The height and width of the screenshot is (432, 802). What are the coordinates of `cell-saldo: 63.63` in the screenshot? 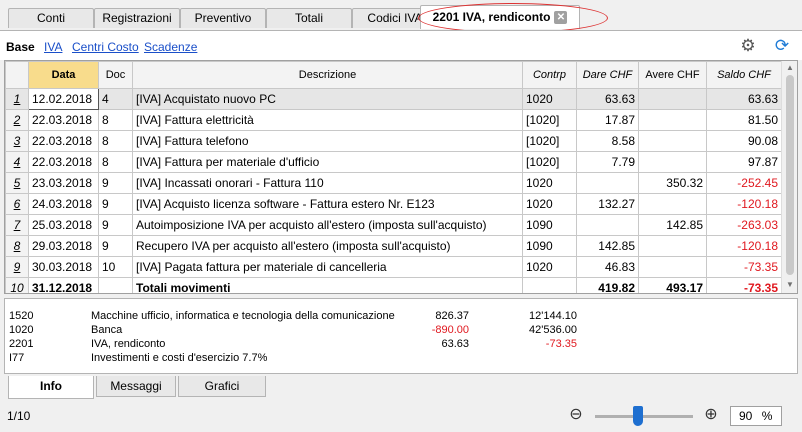 It's located at (744, 99).